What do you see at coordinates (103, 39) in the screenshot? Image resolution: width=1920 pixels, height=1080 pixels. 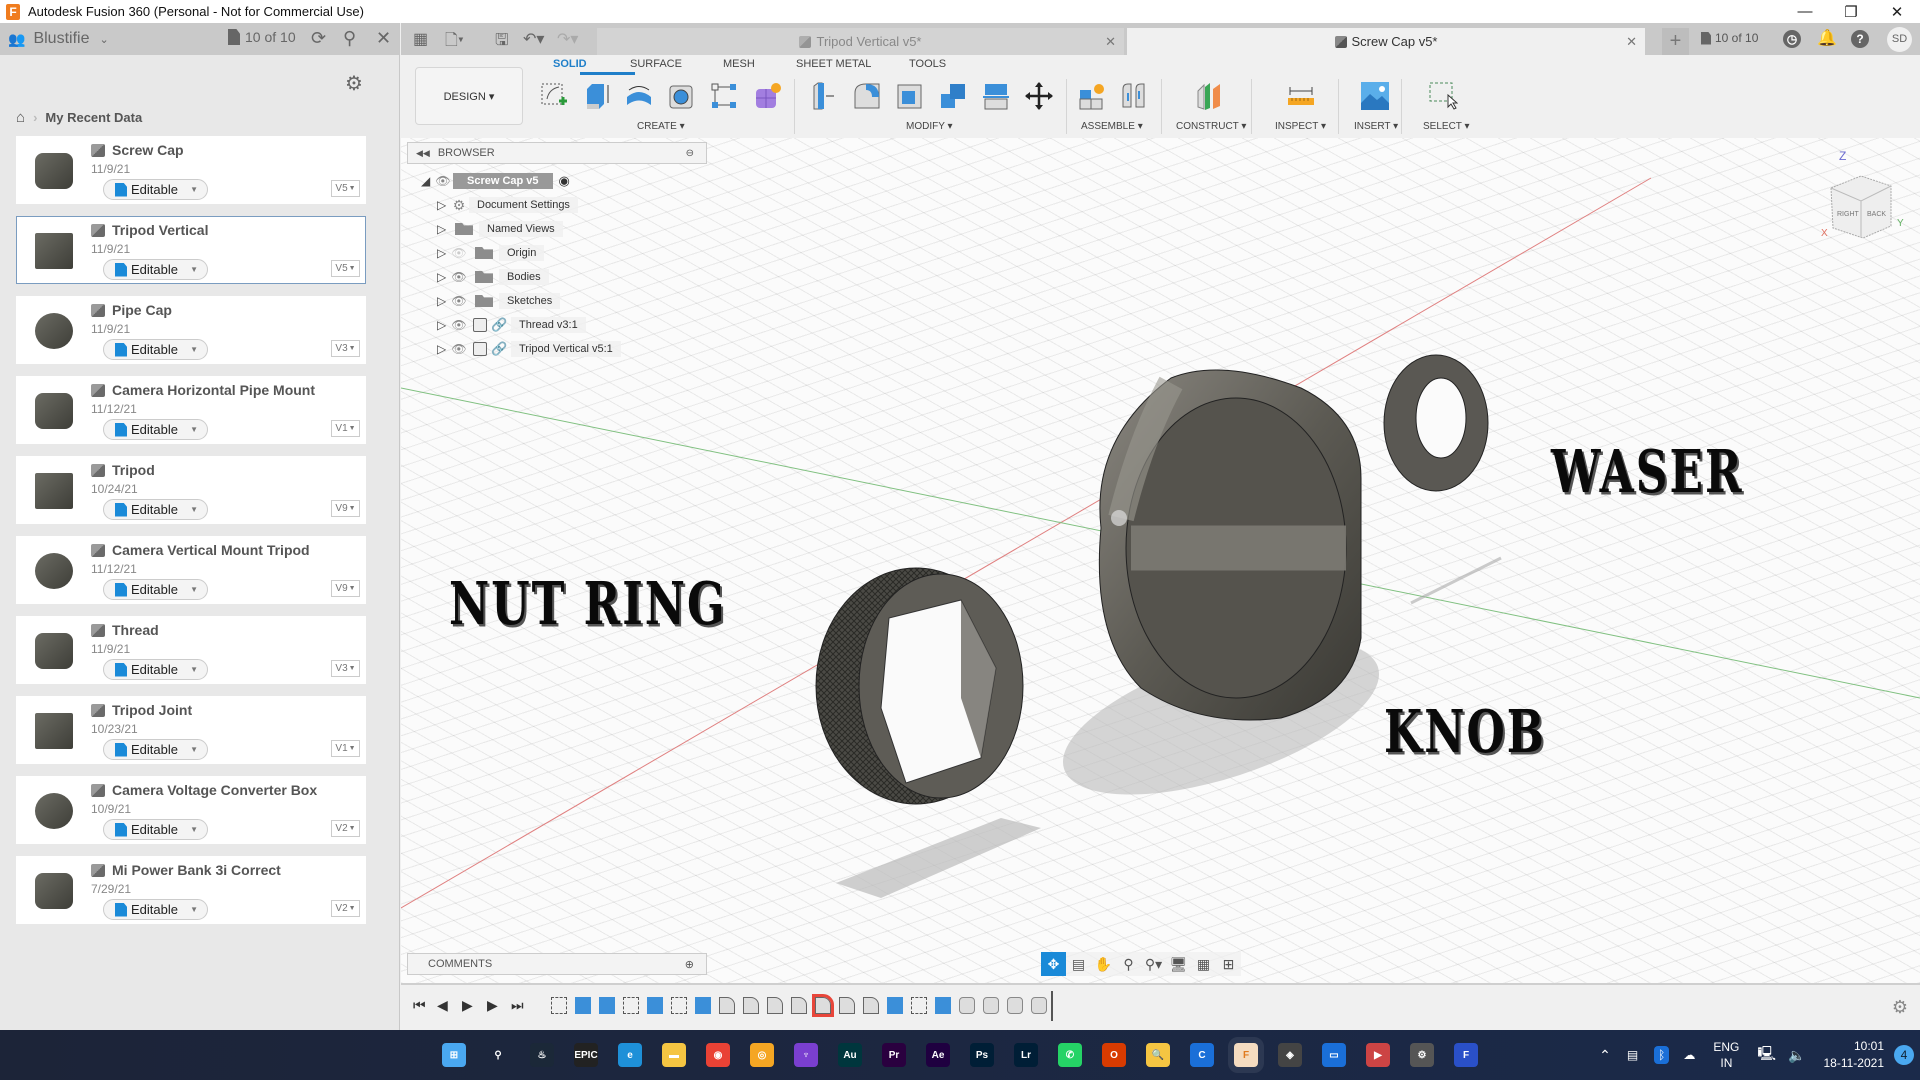 I see `chevron-down-icon: ⌄` at bounding box center [103, 39].